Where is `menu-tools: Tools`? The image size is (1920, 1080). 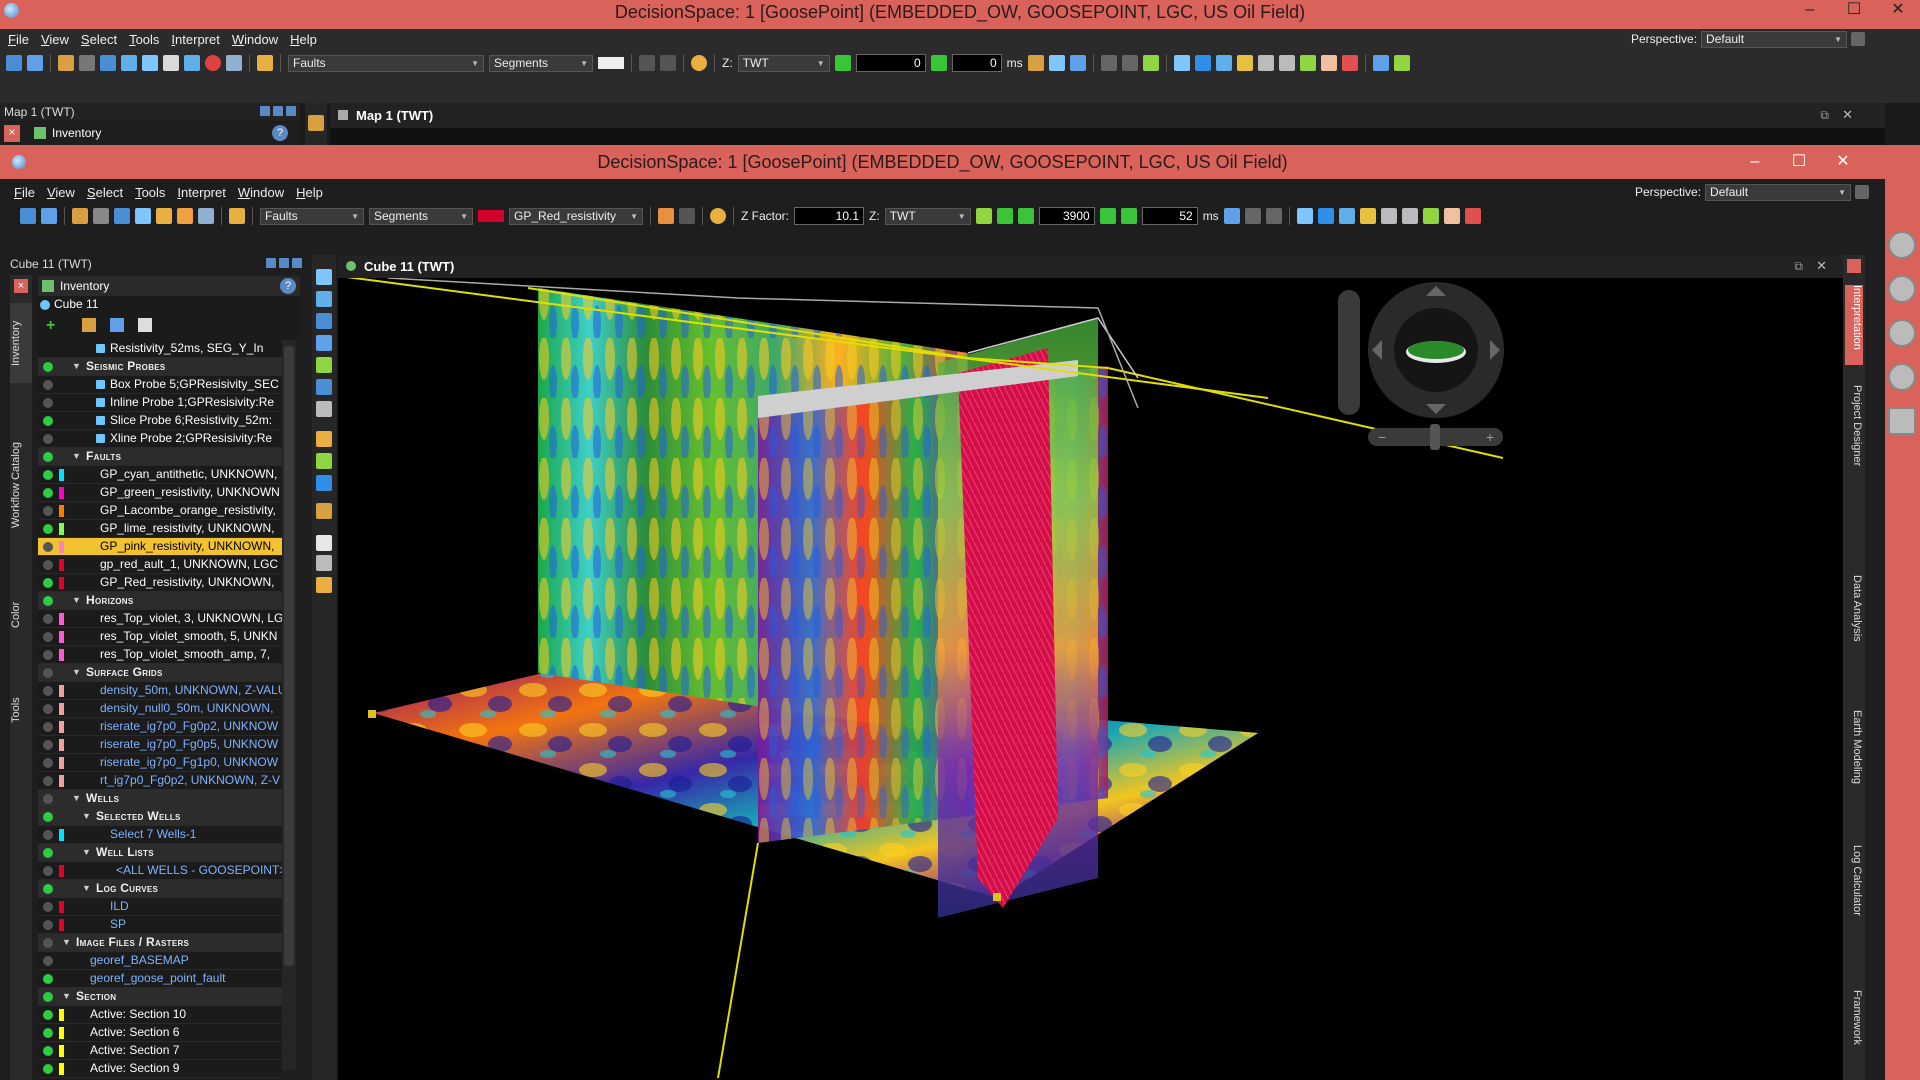 menu-tools: Tools is located at coordinates (144, 39).